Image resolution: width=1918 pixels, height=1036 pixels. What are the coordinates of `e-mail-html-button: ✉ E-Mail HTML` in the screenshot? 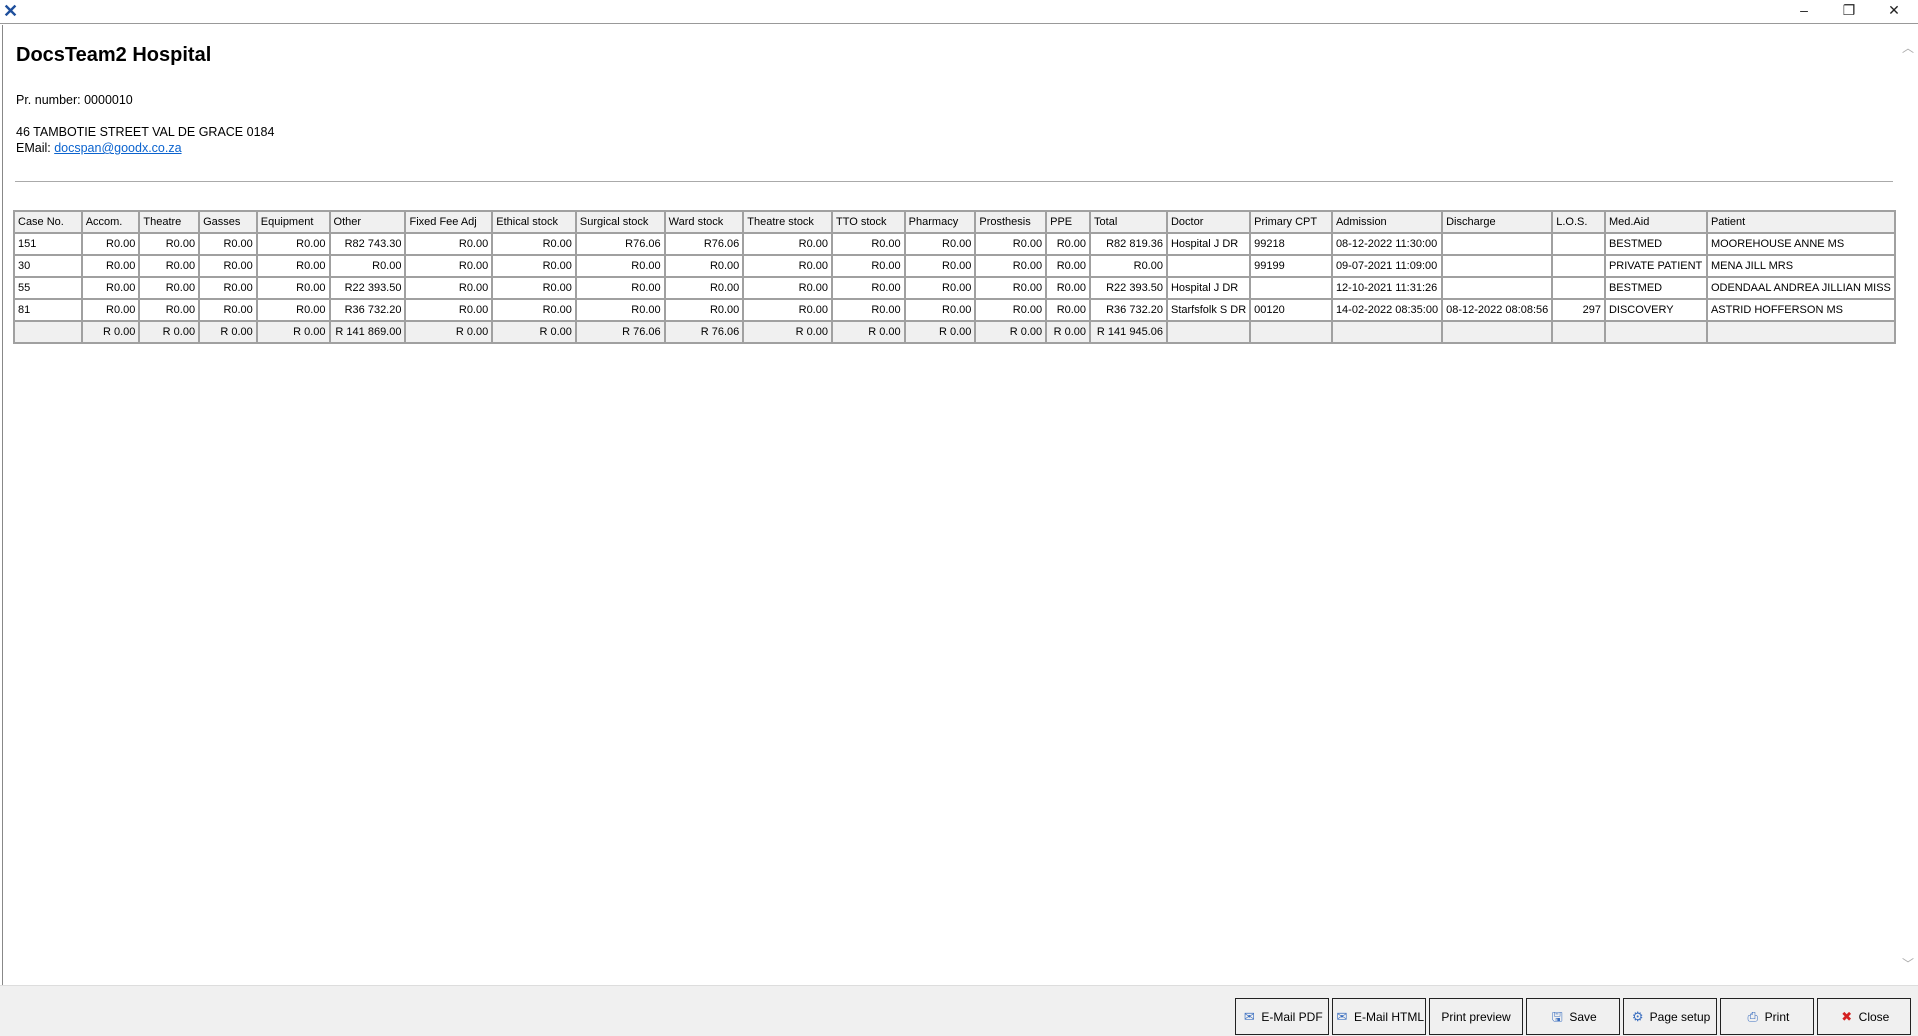 It's located at (1379, 1016).